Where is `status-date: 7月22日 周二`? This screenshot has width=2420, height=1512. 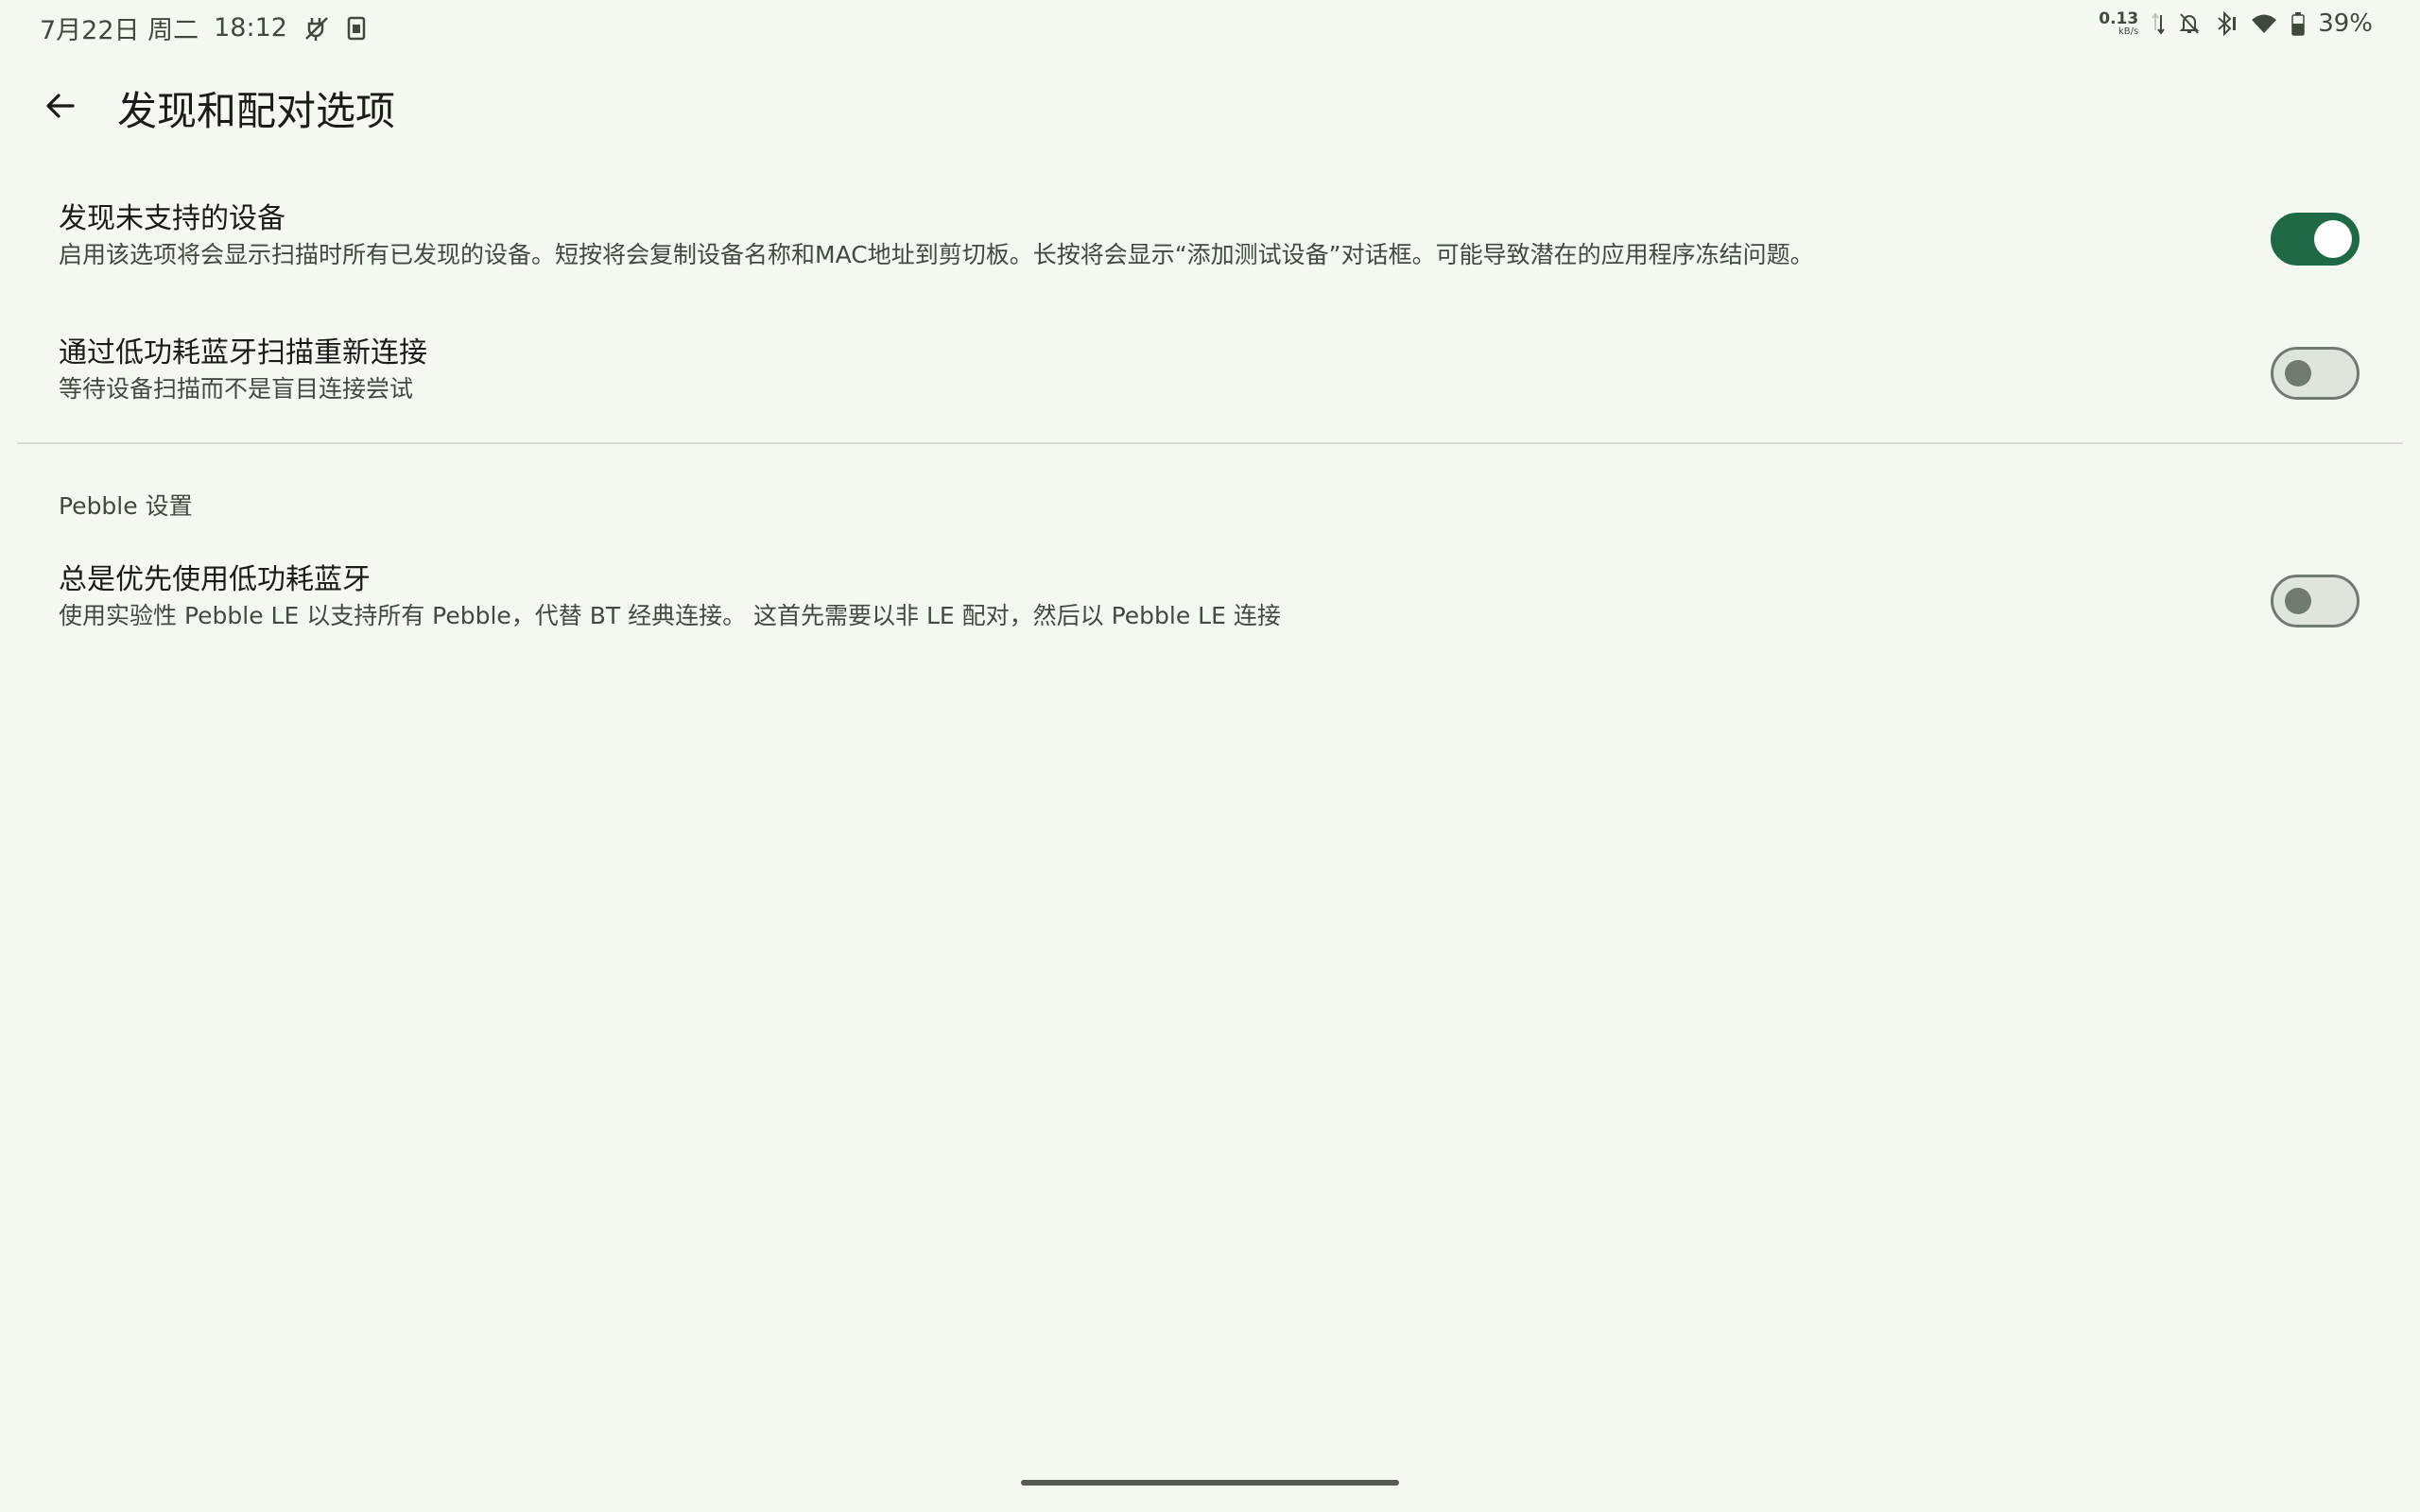
status-date: 7月22日 周二 is located at coordinates (119, 30).